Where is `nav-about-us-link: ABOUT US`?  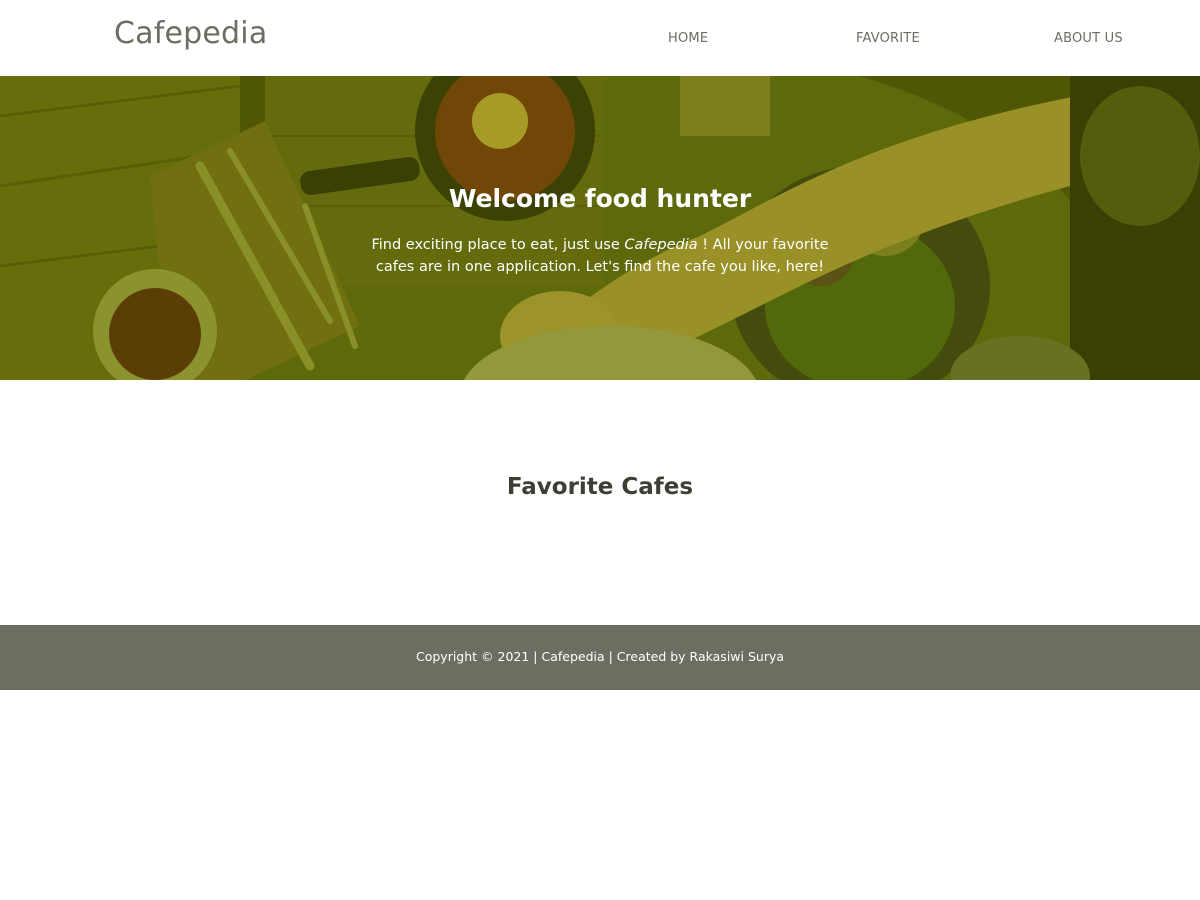 nav-about-us-link: ABOUT US is located at coordinates (1088, 38).